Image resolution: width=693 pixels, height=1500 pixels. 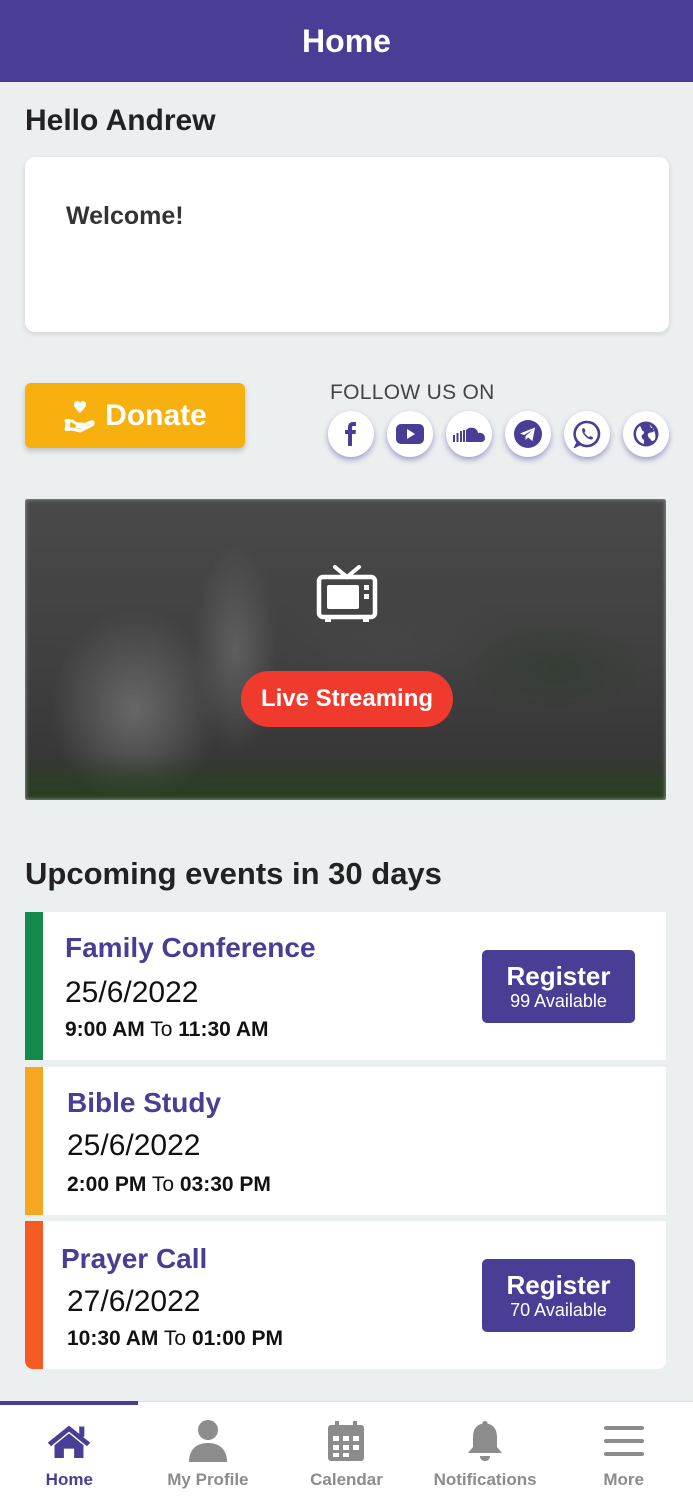 I want to click on soundcloud-button, so click(x=469, y=434).